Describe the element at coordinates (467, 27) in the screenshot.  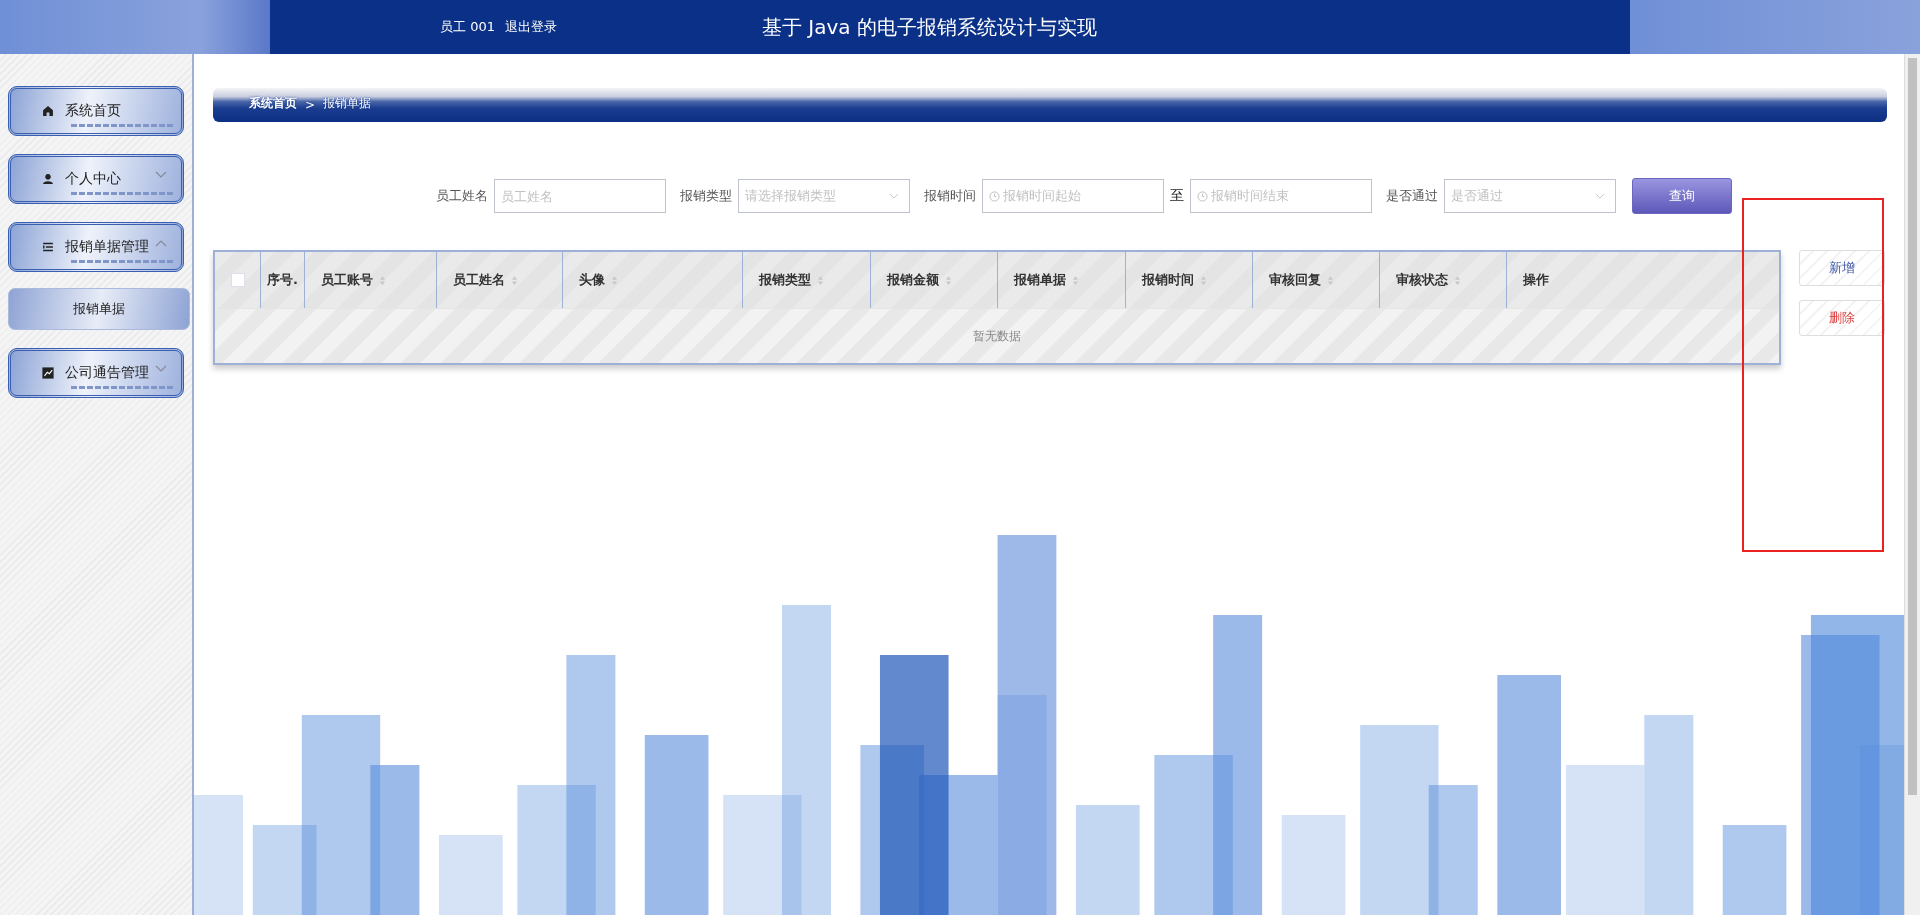
I see `user-label: 员工 001` at that location.